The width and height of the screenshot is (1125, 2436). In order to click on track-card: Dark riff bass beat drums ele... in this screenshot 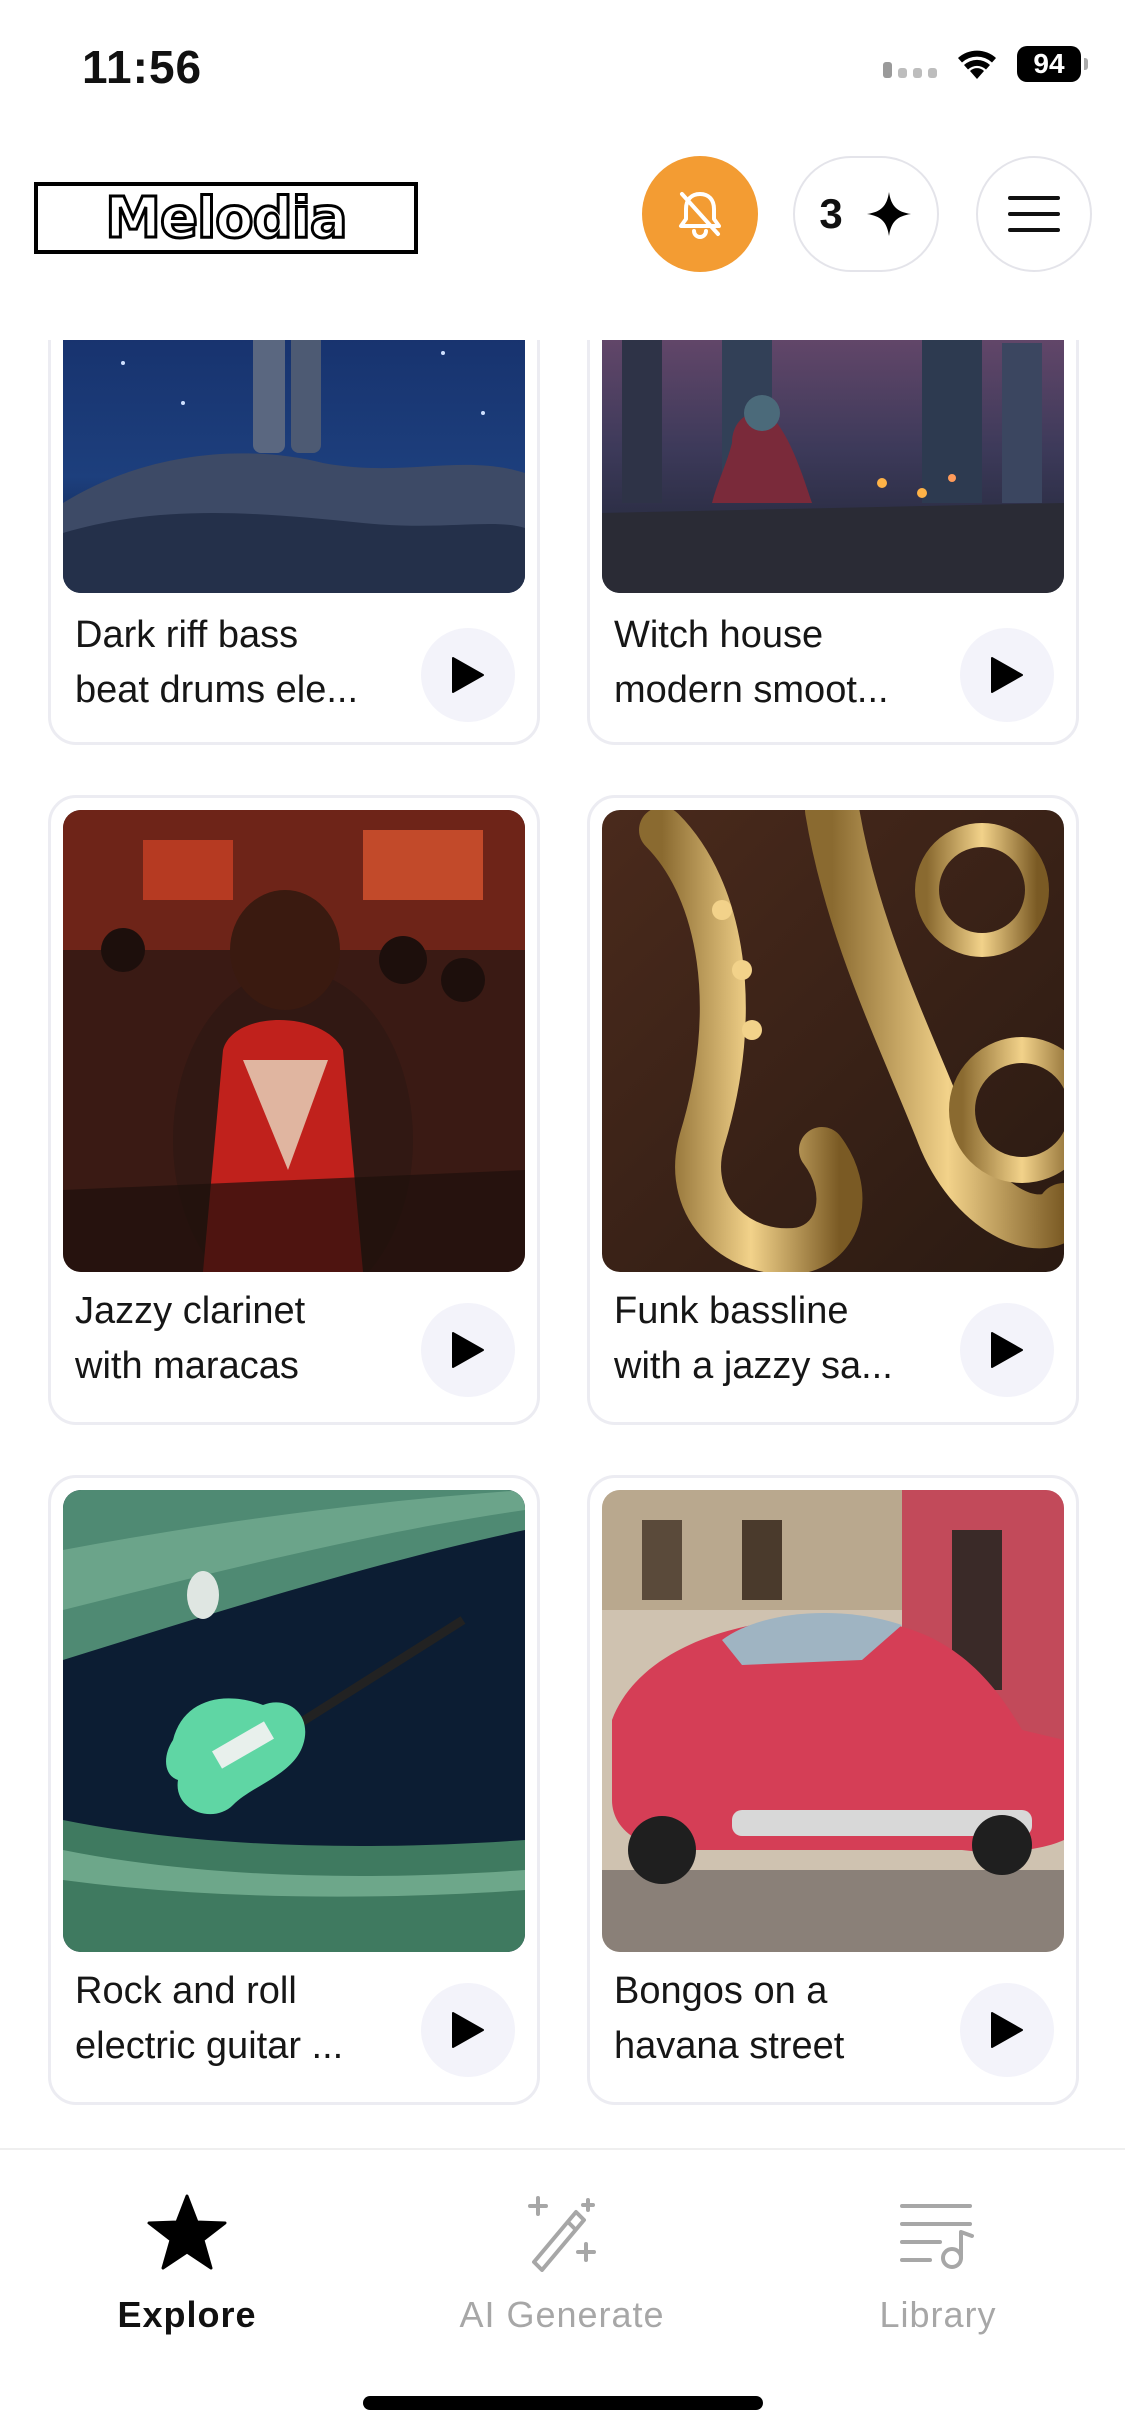, I will do `click(294, 542)`.